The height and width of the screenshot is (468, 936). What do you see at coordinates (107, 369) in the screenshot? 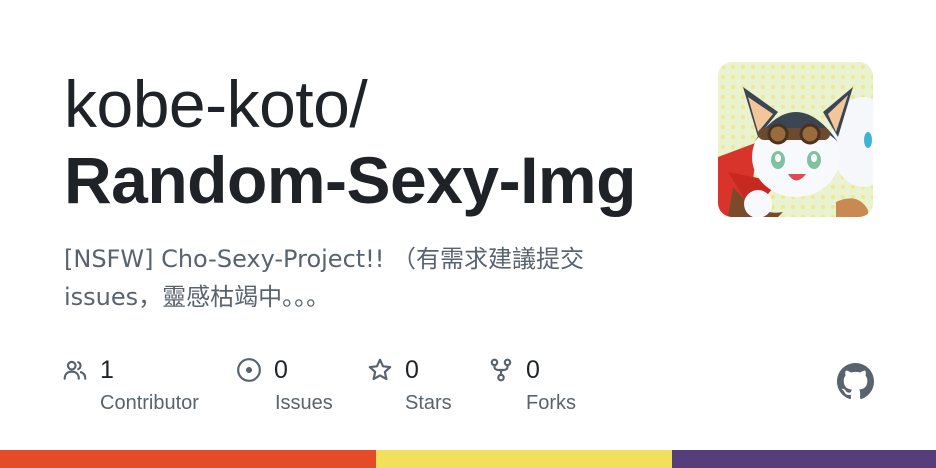
I see `contributor-count: 1` at bounding box center [107, 369].